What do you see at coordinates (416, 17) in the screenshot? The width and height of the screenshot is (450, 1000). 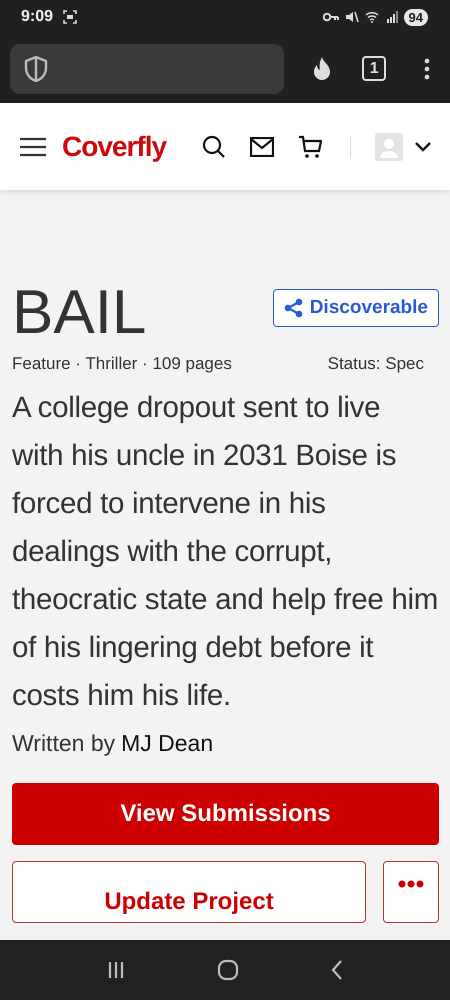 I see `battery-level: 94` at bounding box center [416, 17].